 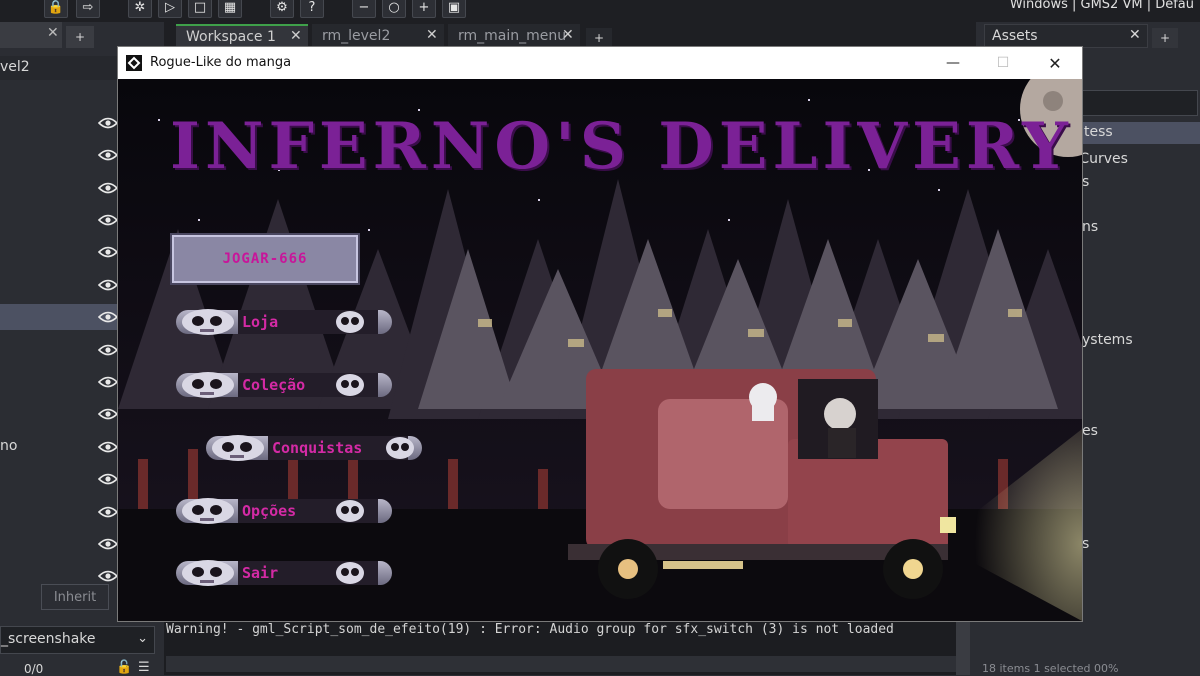 What do you see at coordinates (200, 9) in the screenshot?
I see `stop-icon: □` at bounding box center [200, 9].